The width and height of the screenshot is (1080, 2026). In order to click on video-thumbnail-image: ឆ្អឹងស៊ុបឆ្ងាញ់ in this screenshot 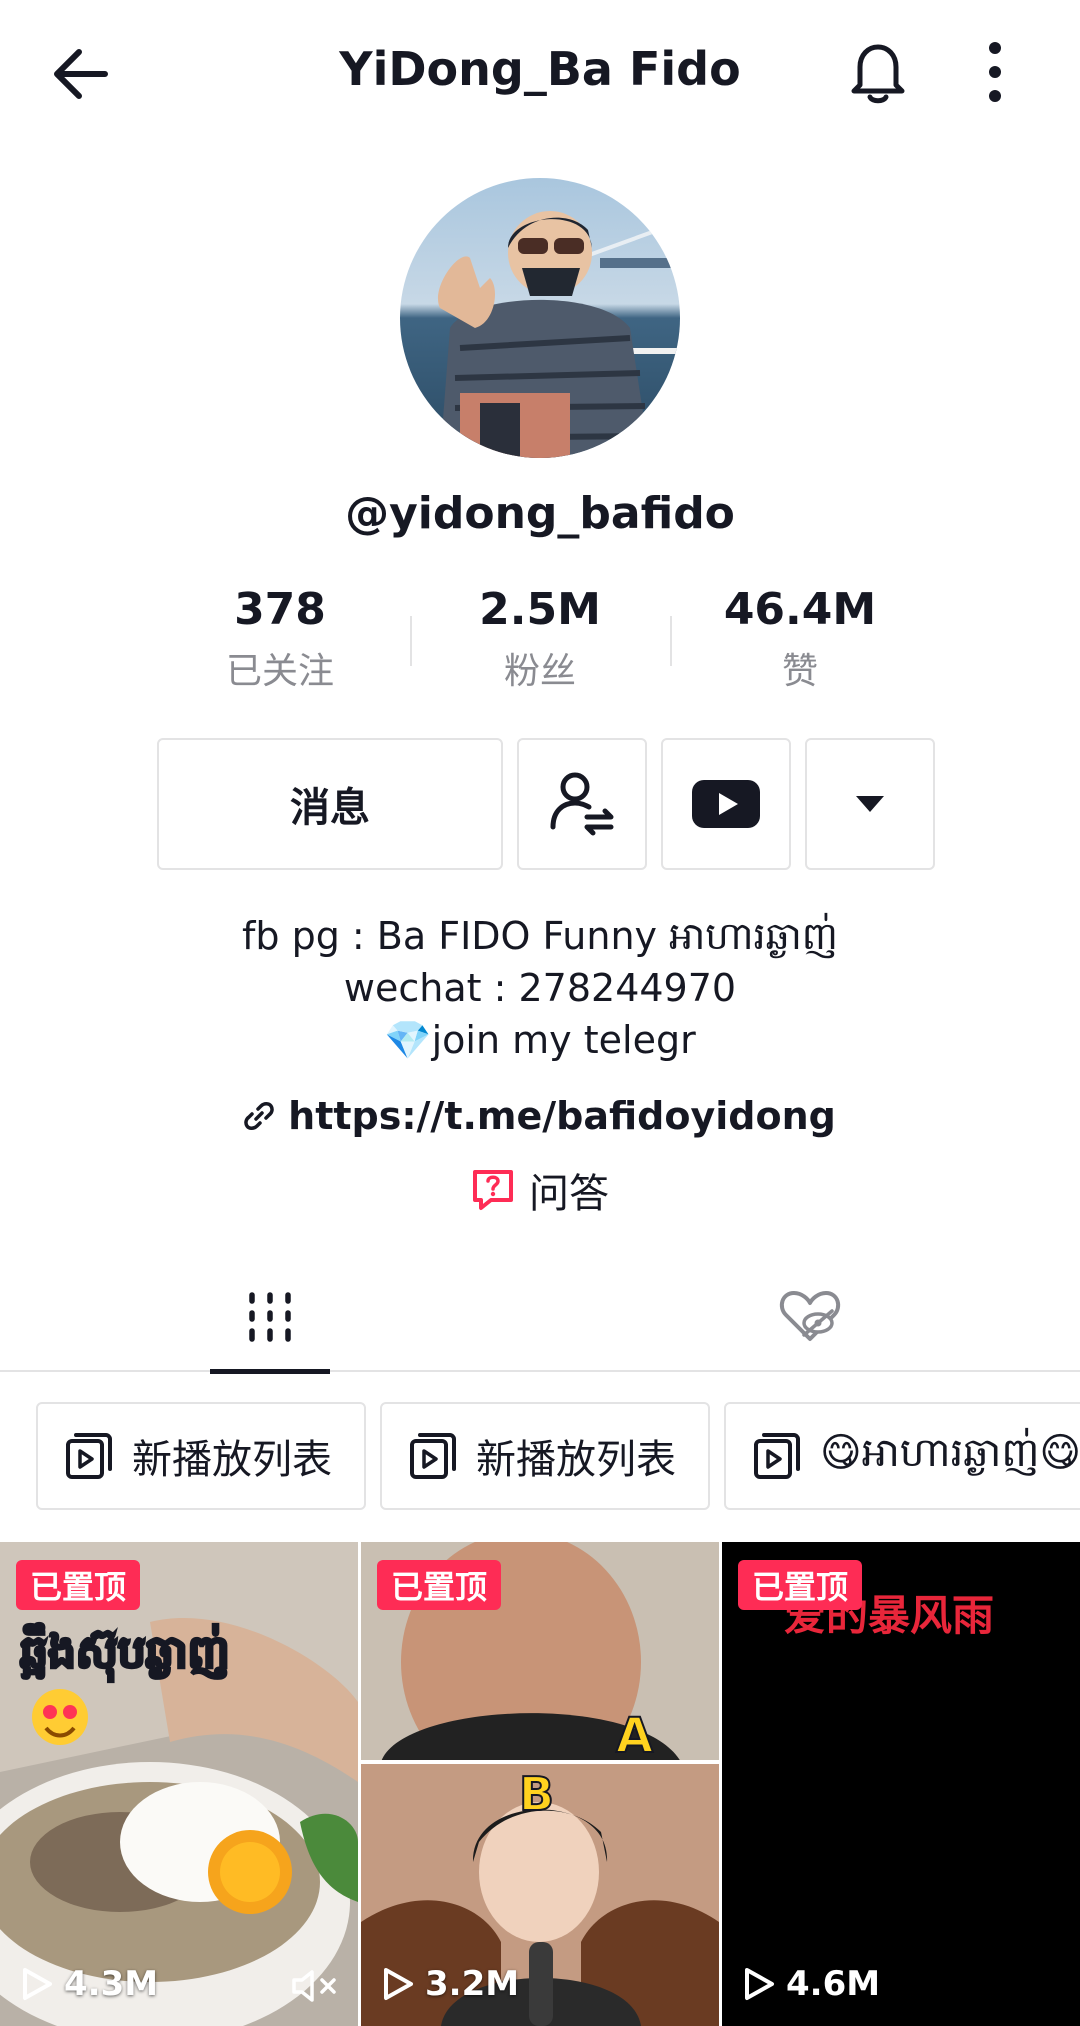, I will do `click(179, 1784)`.